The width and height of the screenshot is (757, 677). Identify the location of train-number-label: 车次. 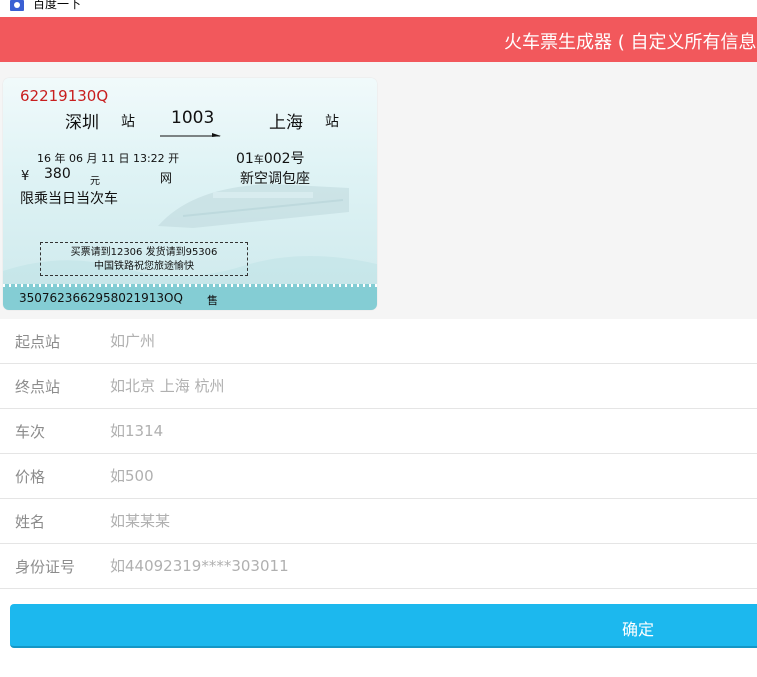
(30, 432).